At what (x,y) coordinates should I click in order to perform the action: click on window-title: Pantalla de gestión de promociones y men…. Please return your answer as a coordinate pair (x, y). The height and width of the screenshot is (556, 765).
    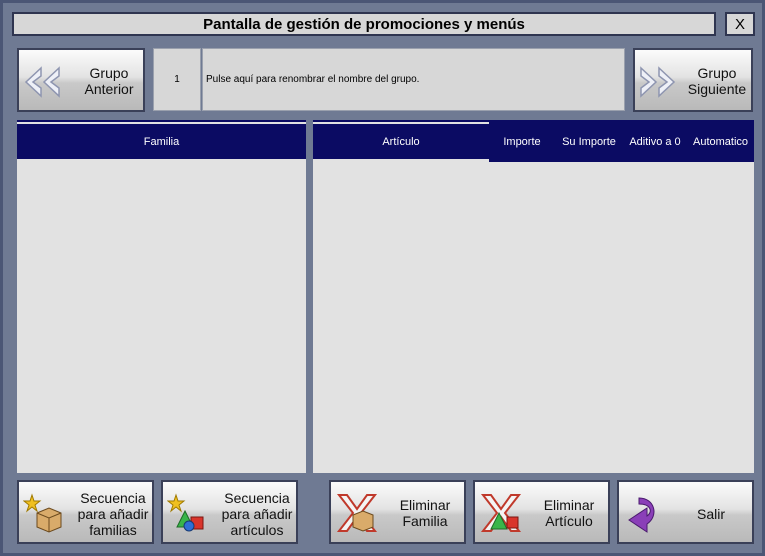
    Looking at the image, I should click on (364, 24).